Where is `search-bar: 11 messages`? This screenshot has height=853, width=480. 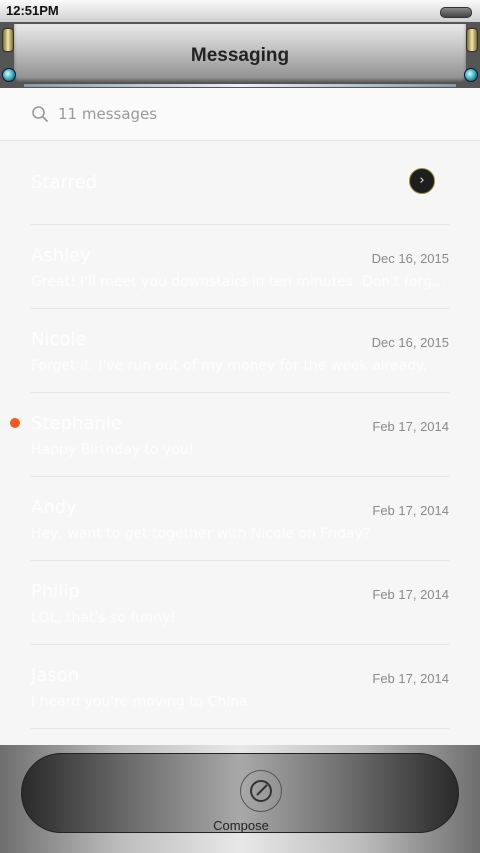 search-bar: 11 messages is located at coordinates (240, 114).